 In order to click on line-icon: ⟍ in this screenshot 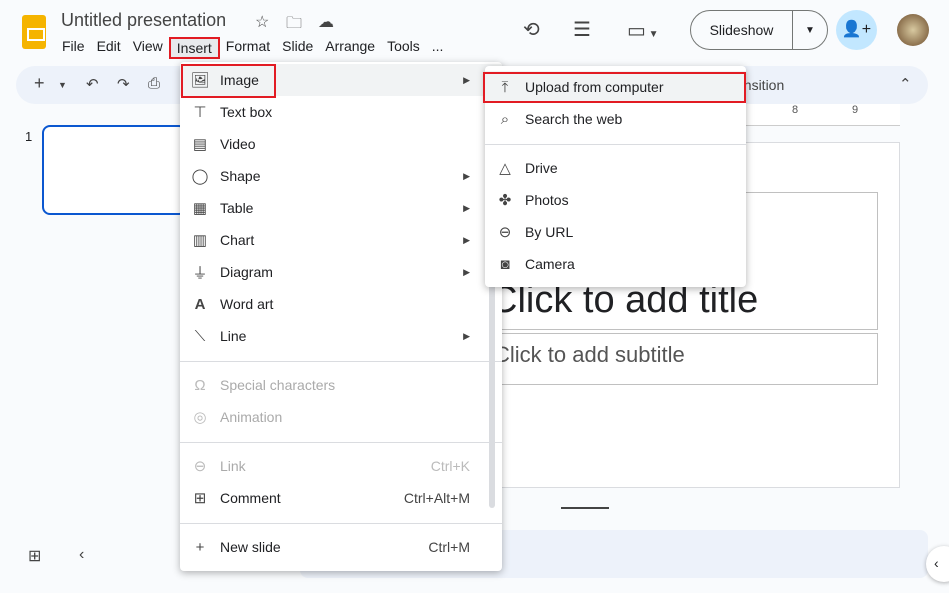, I will do `click(200, 336)`.